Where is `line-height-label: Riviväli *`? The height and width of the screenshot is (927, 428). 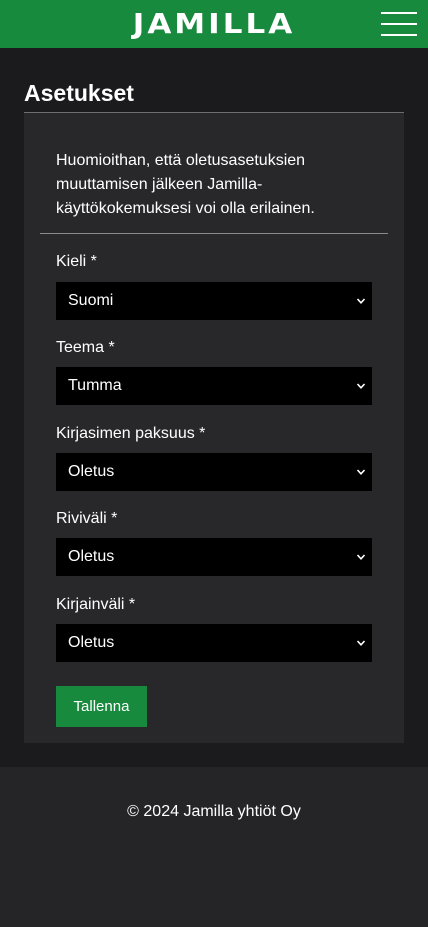
line-height-label: Riviväli * is located at coordinates (87, 518).